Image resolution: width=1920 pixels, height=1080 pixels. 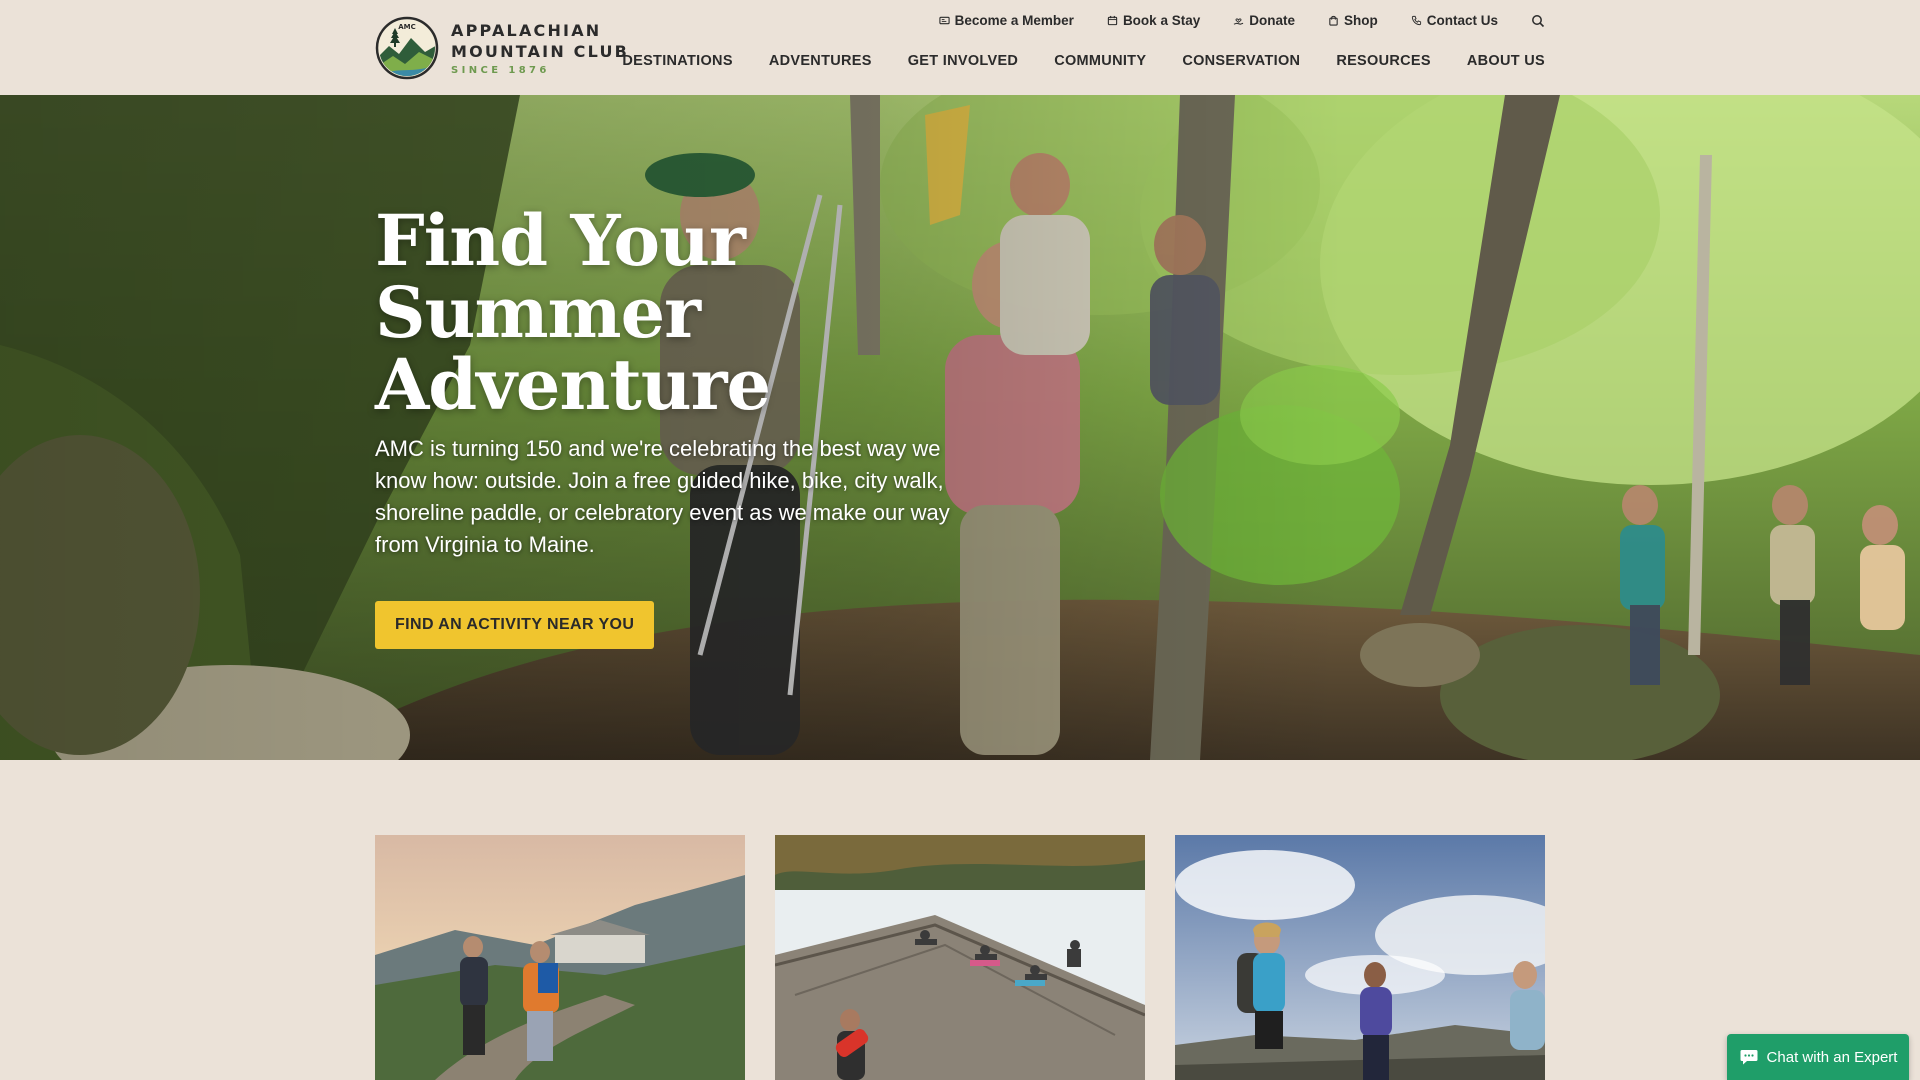 What do you see at coordinates (1832, 1057) in the screenshot?
I see `chat-label: Chat with an Expert` at bounding box center [1832, 1057].